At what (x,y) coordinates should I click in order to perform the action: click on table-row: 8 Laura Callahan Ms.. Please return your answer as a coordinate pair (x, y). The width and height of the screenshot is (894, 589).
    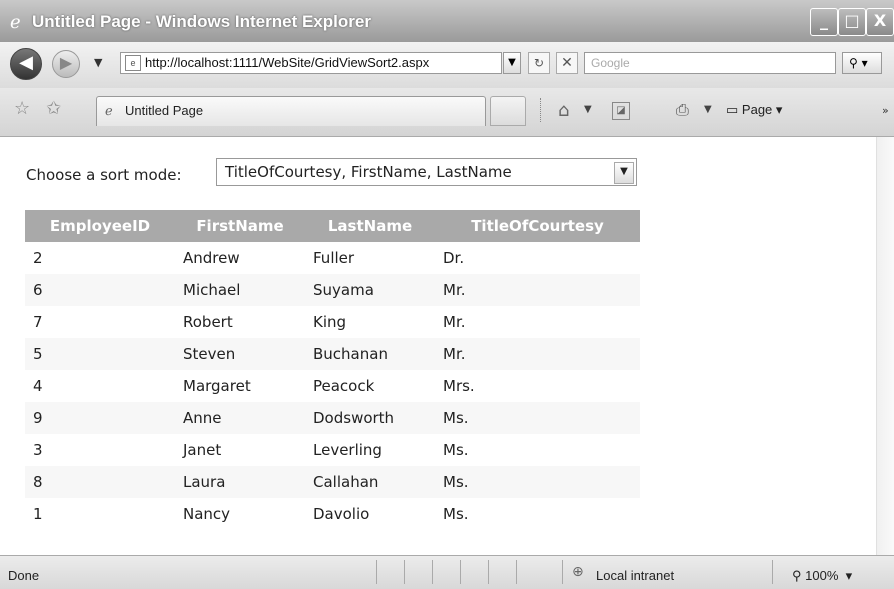
    Looking at the image, I should click on (332, 482).